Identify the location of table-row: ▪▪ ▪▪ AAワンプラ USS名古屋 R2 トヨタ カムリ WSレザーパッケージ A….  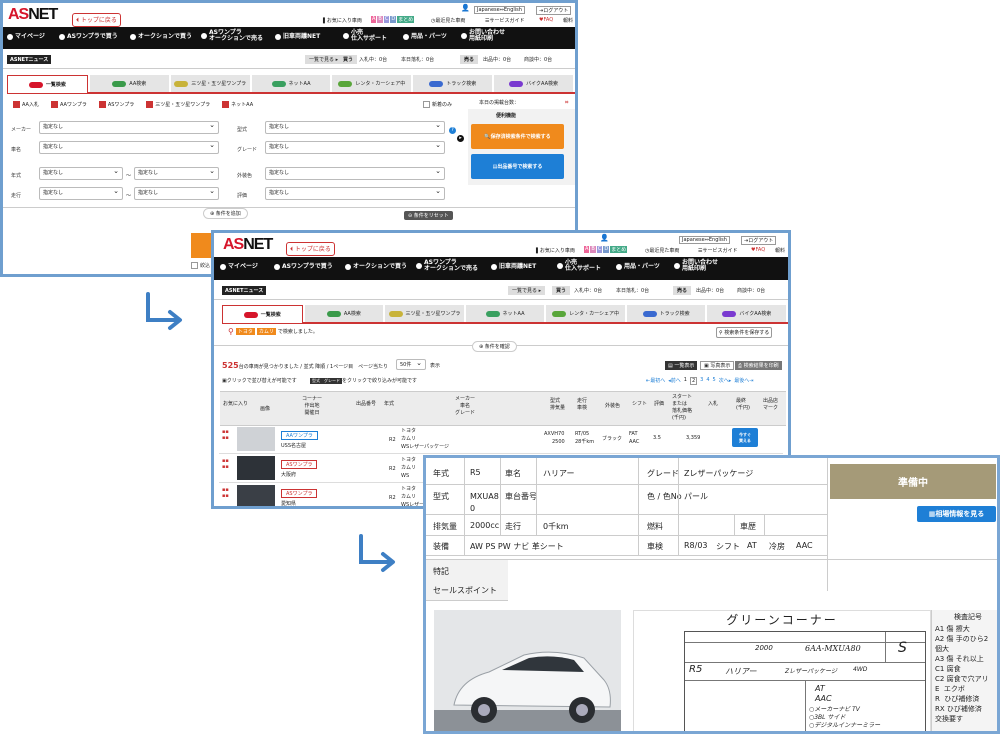
(501, 439).